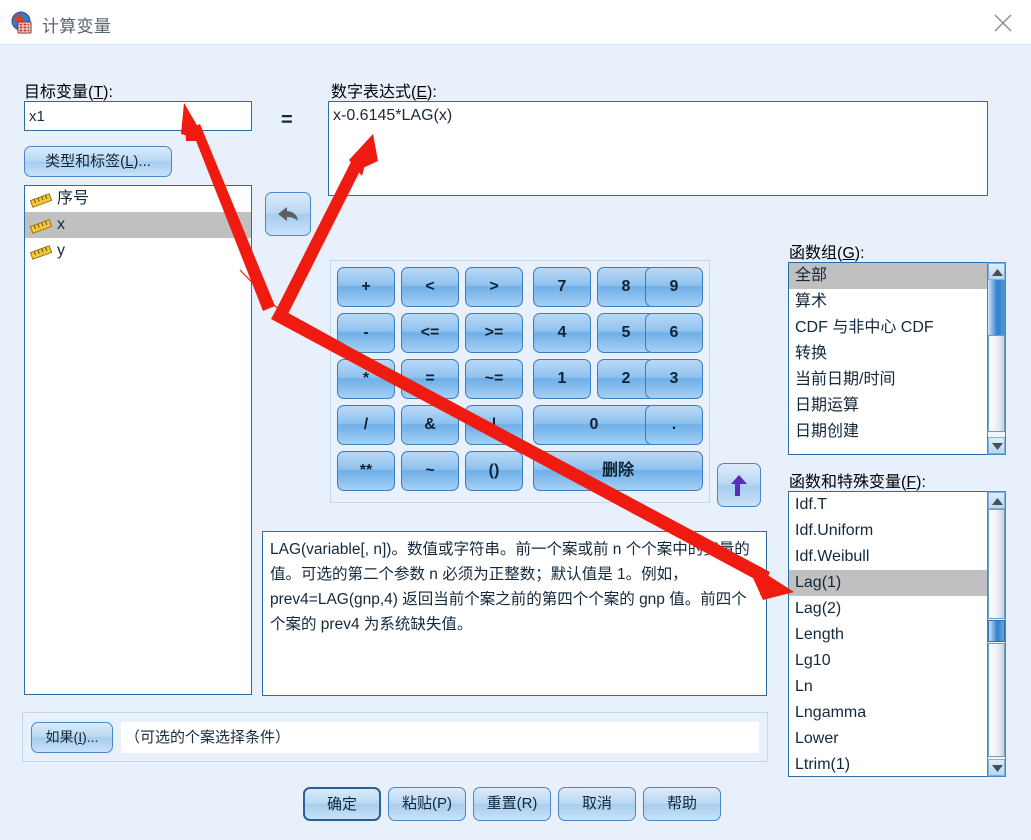 Image resolution: width=1031 pixels, height=840 pixels. I want to click on condition-panel: 如果(I)... （可选的个案选择条件）, so click(395, 737).